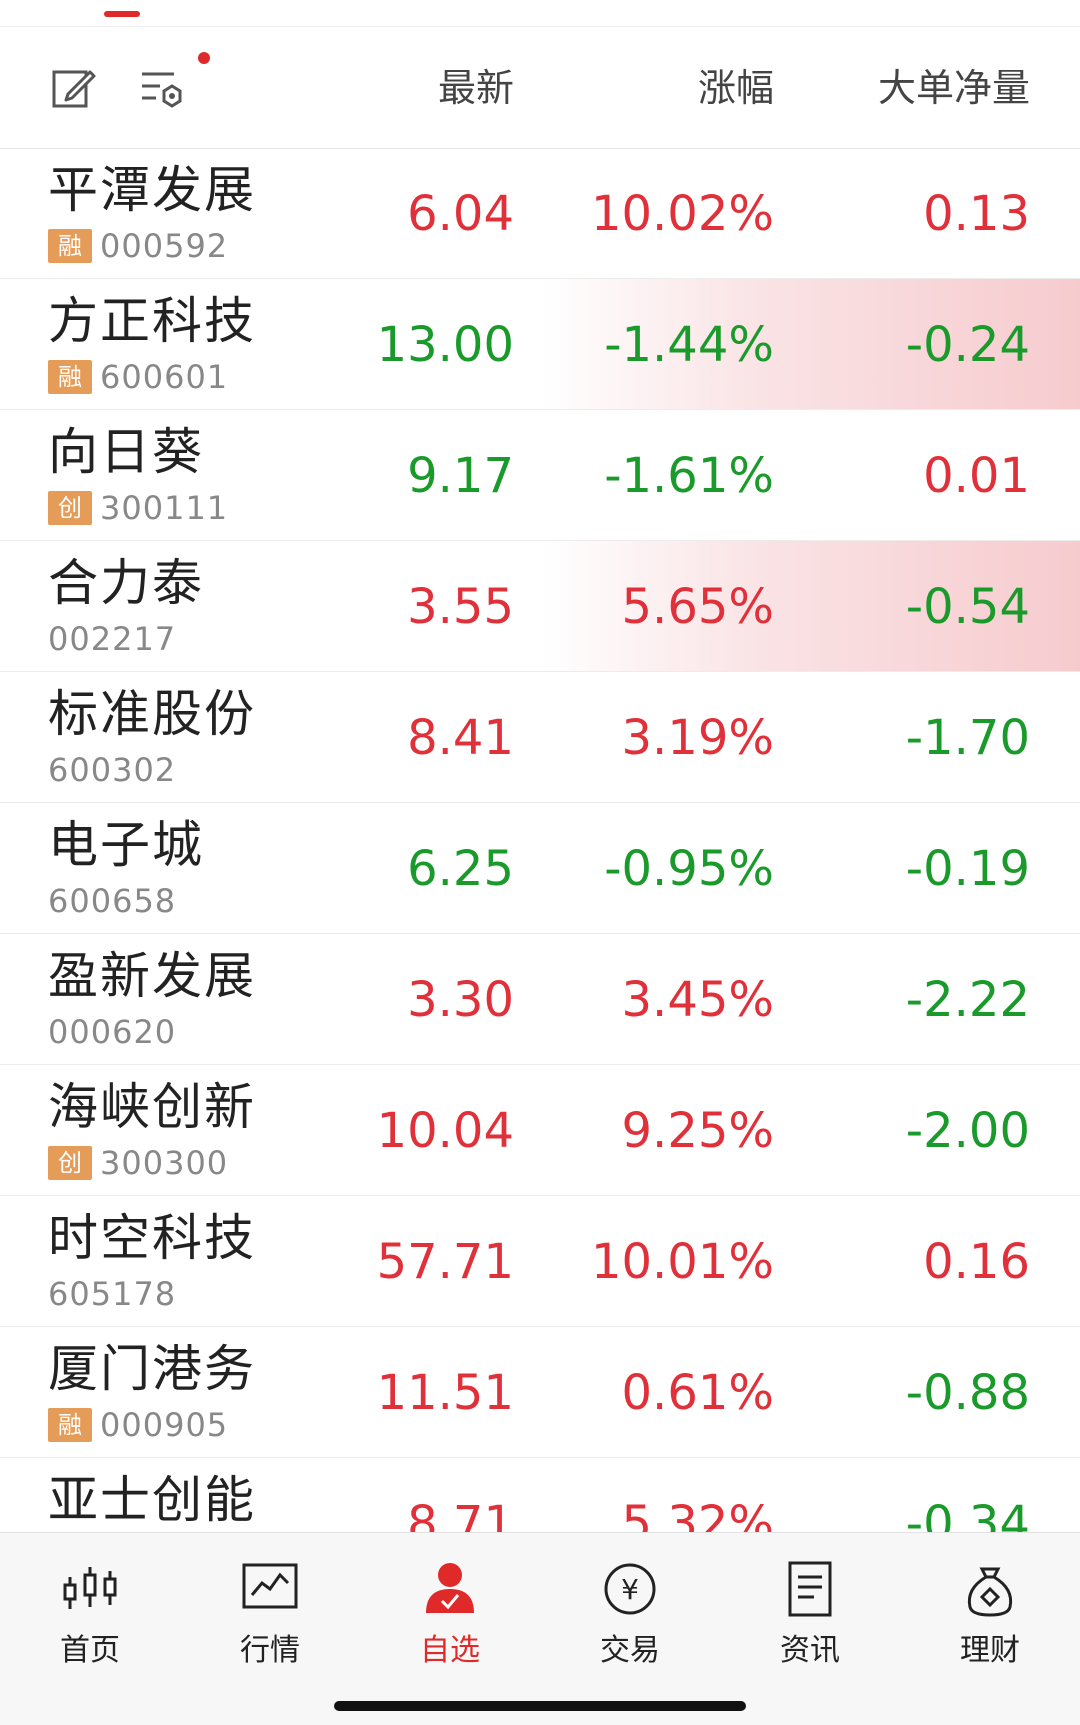  What do you see at coordinates (152, 1500) in the screenshot?
I see `stock-name: 亚士创能` at bounding box center [152, 1500].